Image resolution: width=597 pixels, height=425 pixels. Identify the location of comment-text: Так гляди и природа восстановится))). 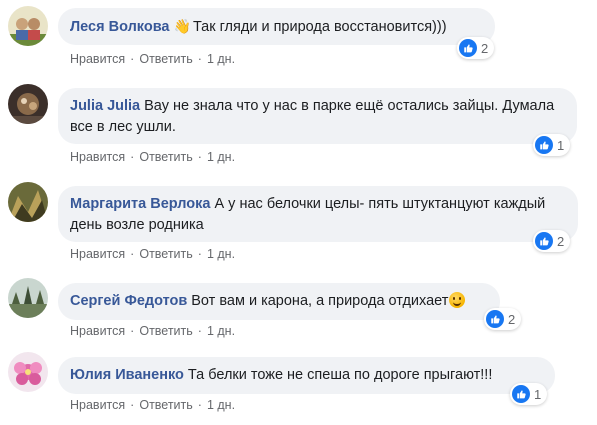
(319, 27).